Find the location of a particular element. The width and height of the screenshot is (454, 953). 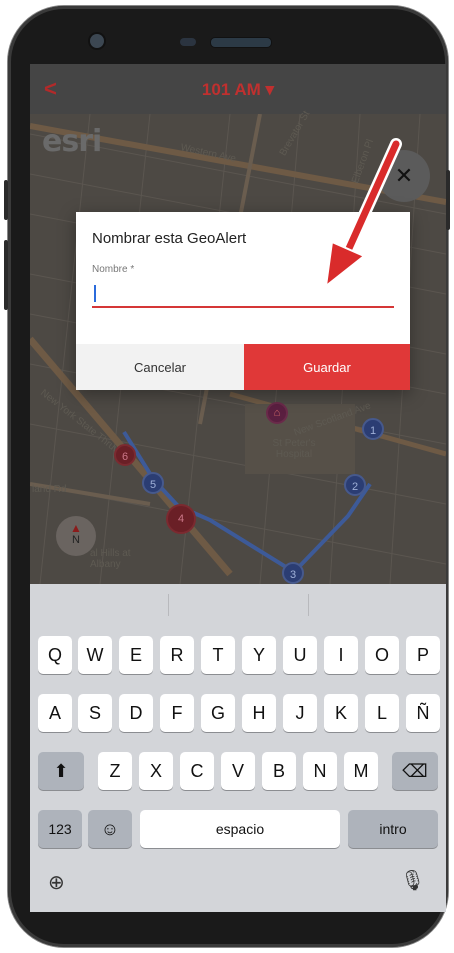

key-o: O is located at coordinates (382, 655).